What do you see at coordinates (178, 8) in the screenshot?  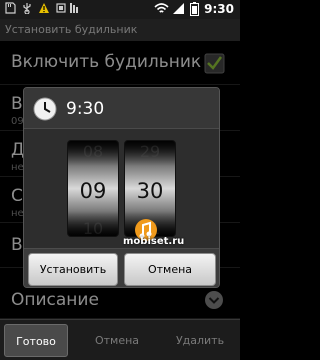 I see `signal-icon` at bounding box center [178, 8].